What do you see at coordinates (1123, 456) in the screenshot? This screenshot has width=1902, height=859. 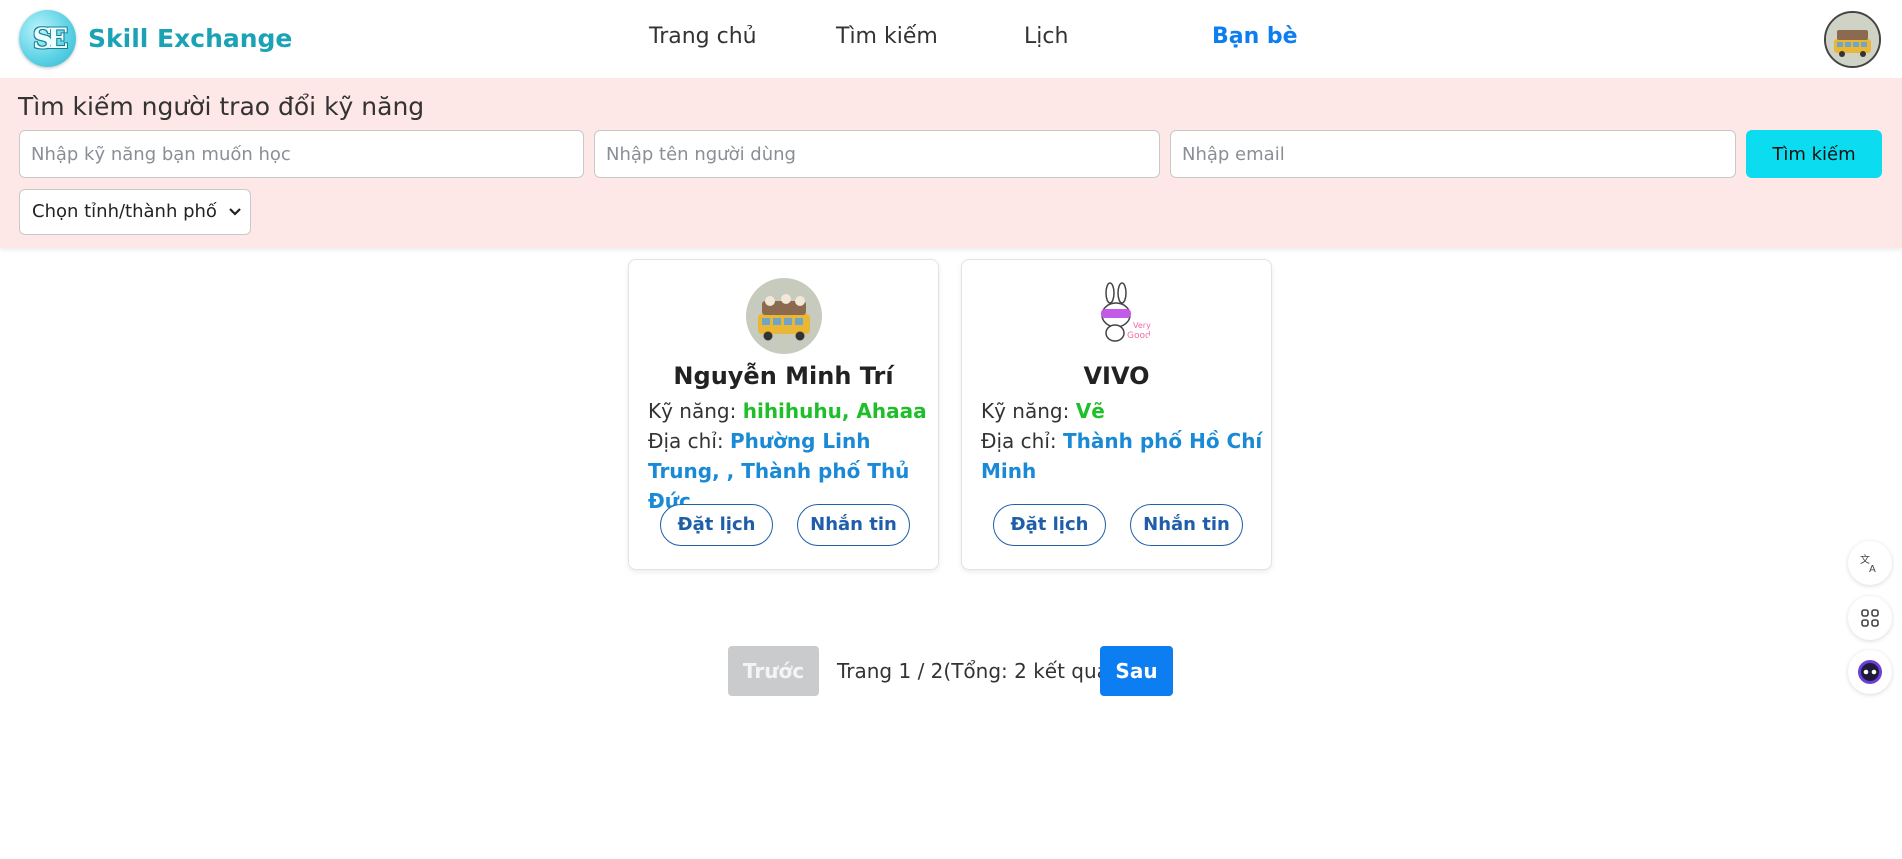 I see `address-line: Địa chỉ: Thành phố Hồ Chí Minh` at bounding box center [1123, 456].